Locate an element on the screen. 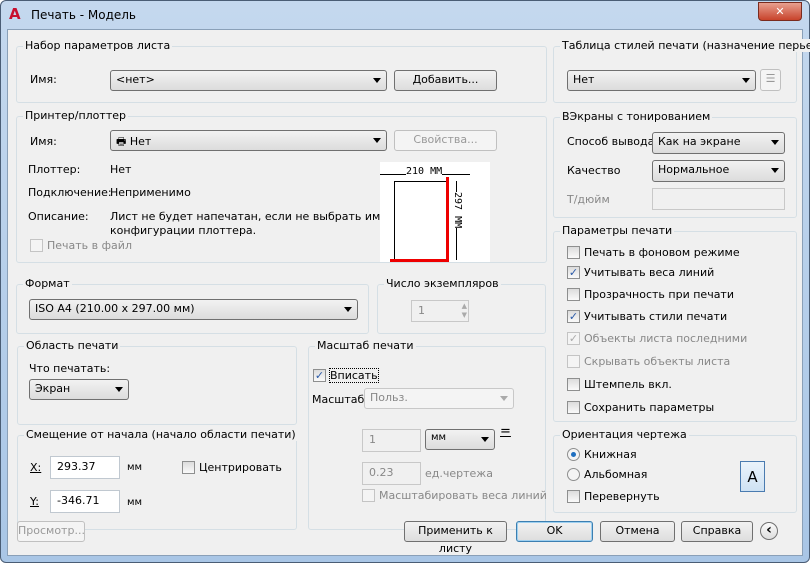  plotter-edit-icon: ☰ is located at coordinates (770, 78).